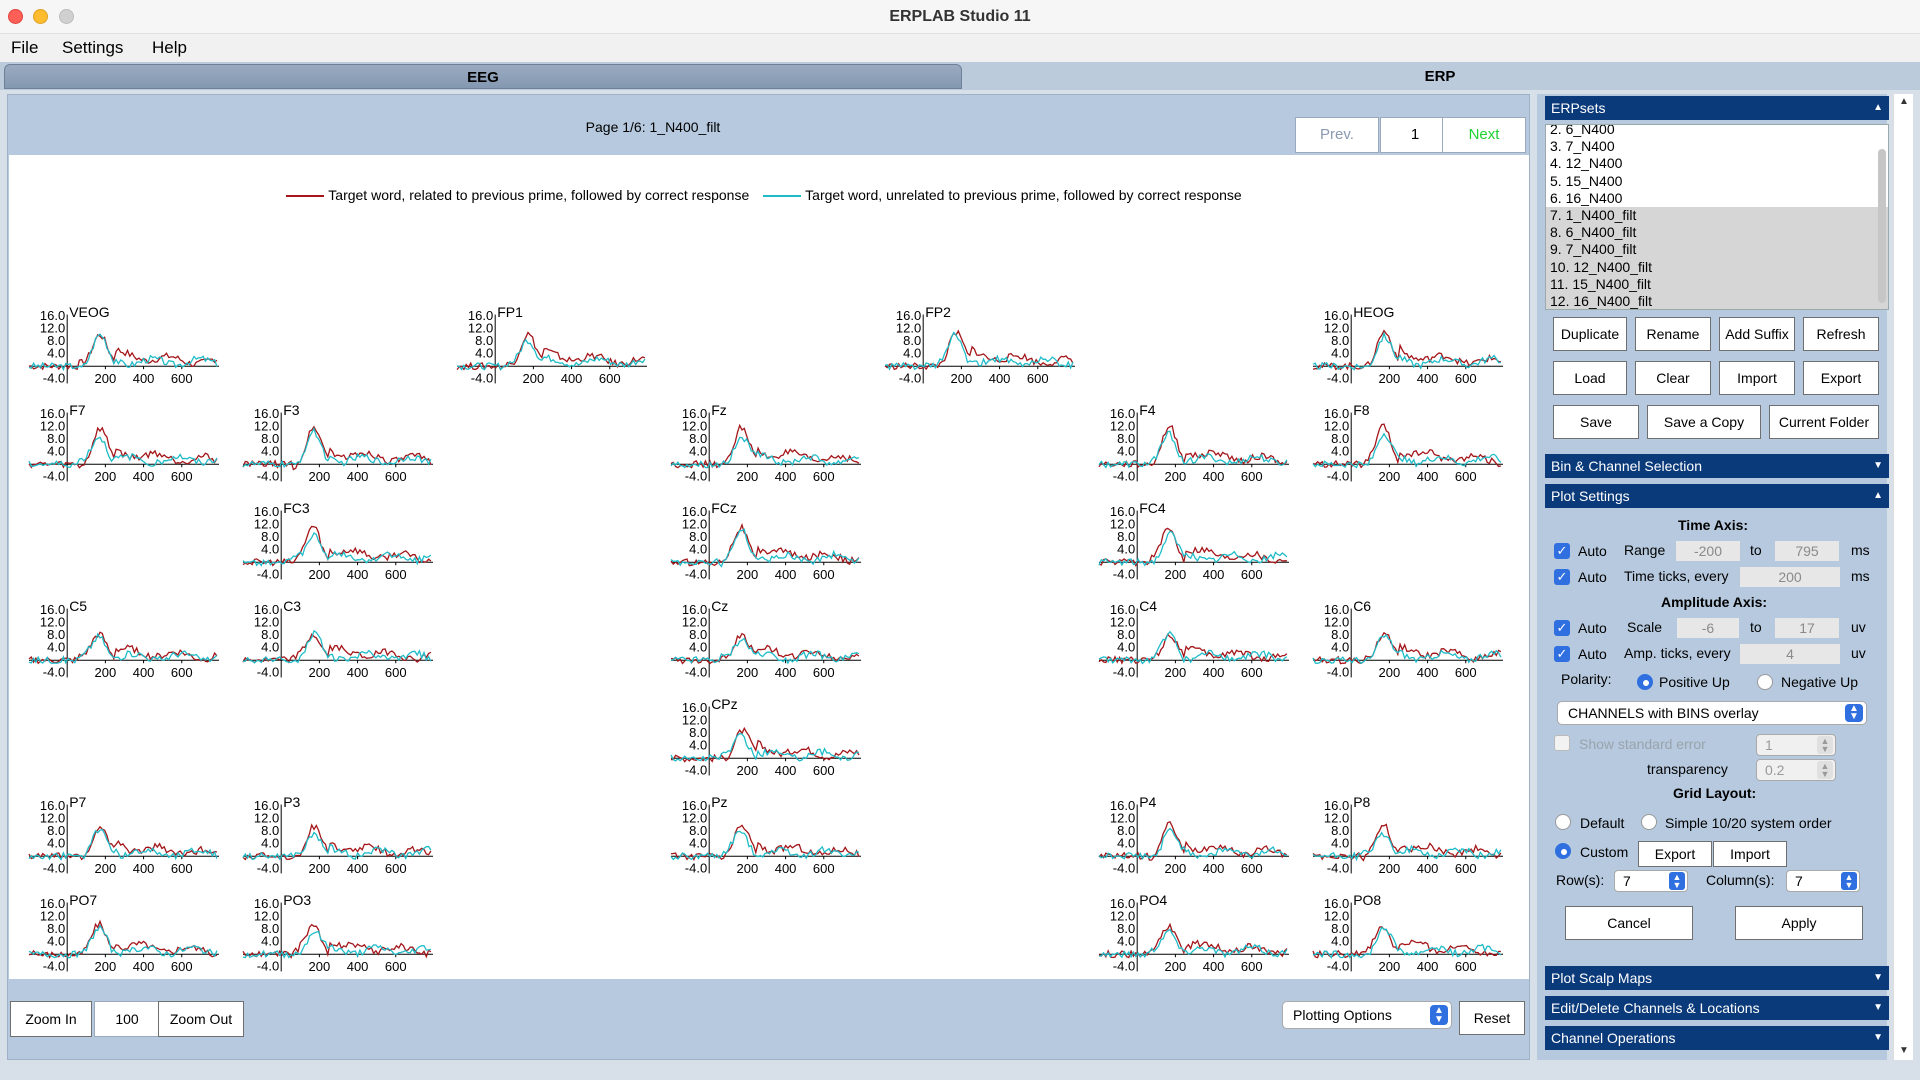  I want to click on channel-plot-p7: 16.0 12.0 8.0 4.0 -4.0 200 400 600 P7, so click(127, 844).